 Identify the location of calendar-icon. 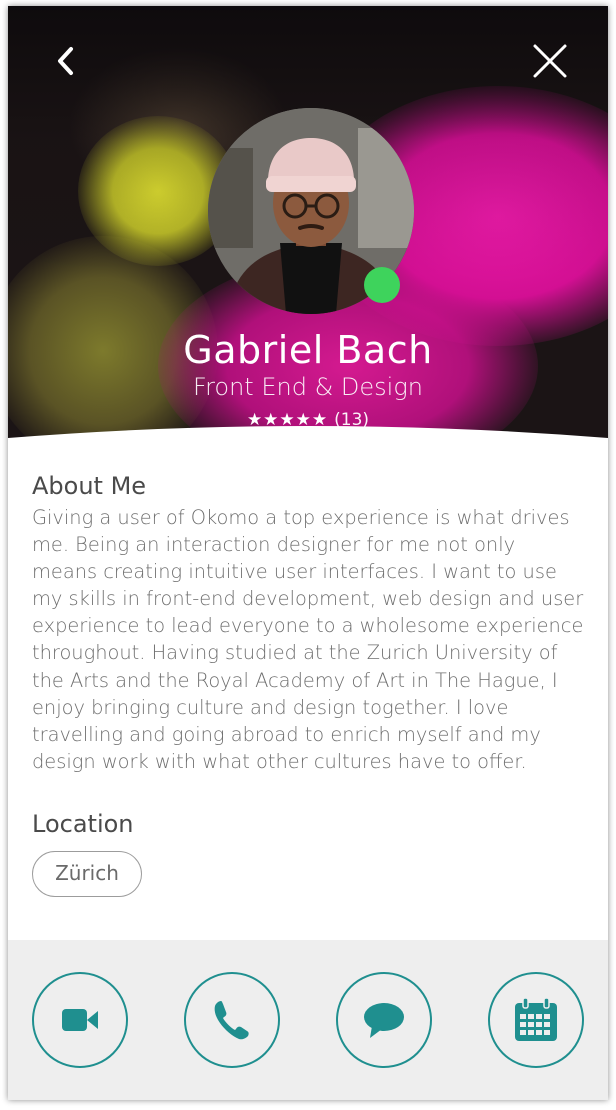
(536, 1019).